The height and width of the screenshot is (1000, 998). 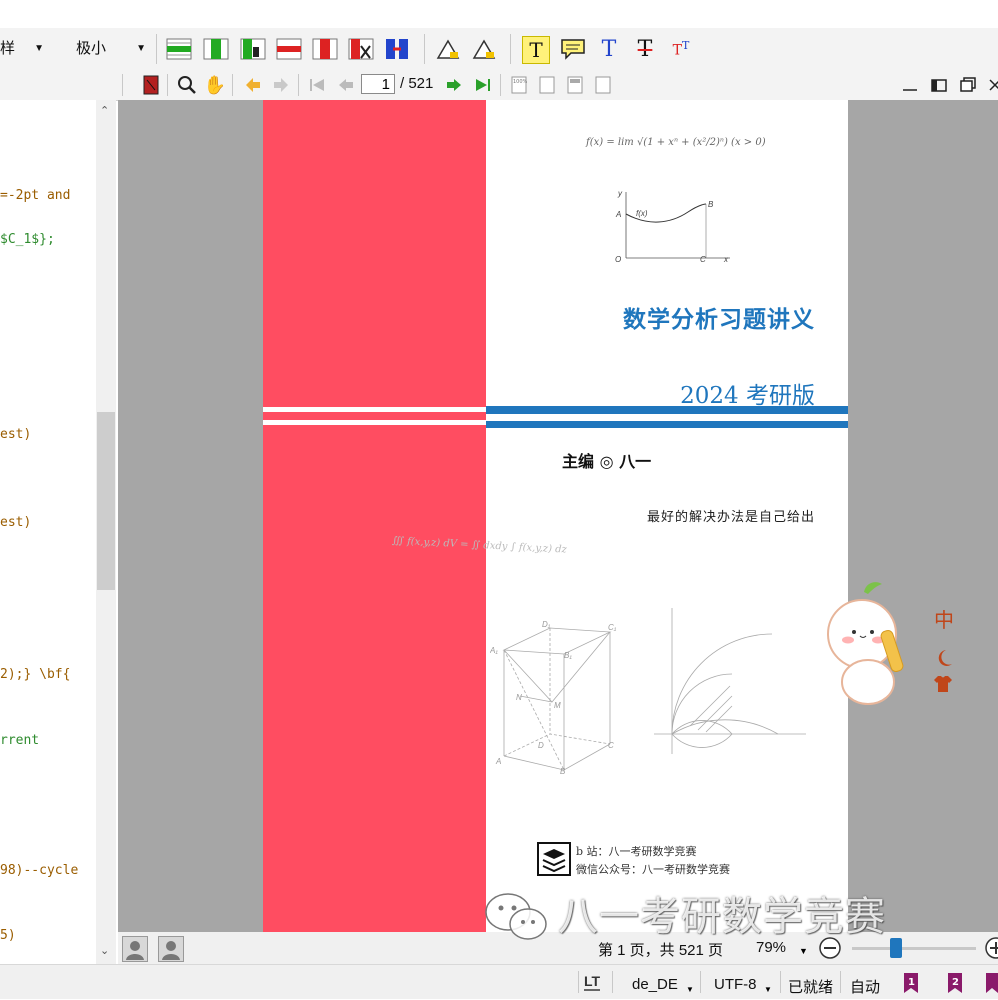 I want to click on cube-label: B₁, so click(x=568, y=655).